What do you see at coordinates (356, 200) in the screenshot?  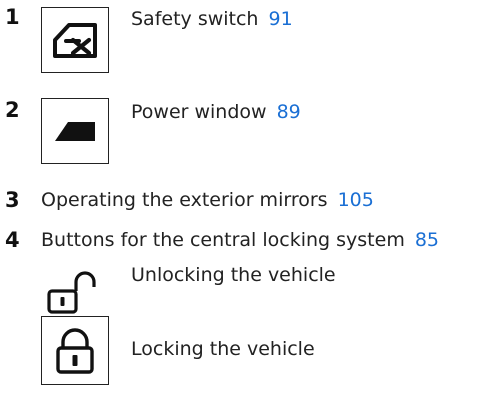 I see `page-reference-link: 105` at bounding box center [356, 200].